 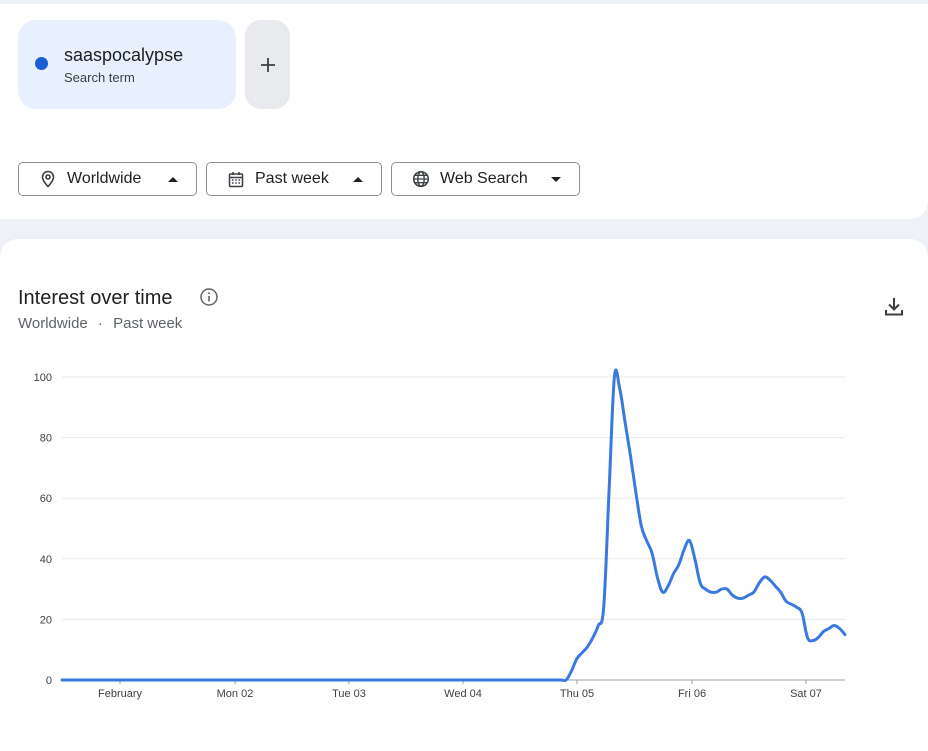 I want to click on x-tick-label: Thu 05, so click(x=577, y=694).